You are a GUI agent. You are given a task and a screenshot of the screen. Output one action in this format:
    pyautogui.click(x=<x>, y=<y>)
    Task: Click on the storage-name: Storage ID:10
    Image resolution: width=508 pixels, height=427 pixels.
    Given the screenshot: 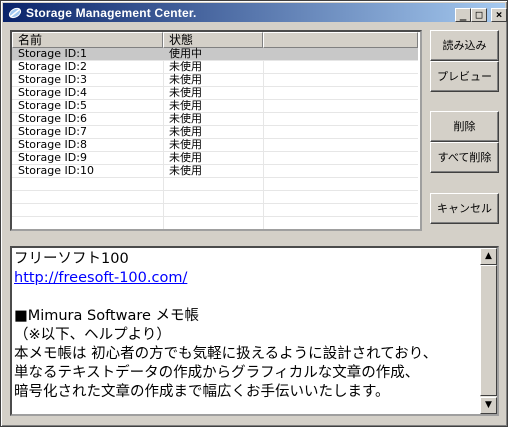 What is the action you would take?
    pyautogui.click(x=56, y=170)
    